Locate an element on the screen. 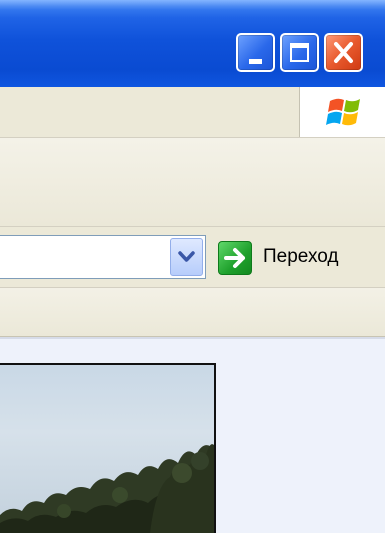 Image resolution: width=385 pixels, height=533 pixels. go-button-icon-box is located at coordinates (235, 258).